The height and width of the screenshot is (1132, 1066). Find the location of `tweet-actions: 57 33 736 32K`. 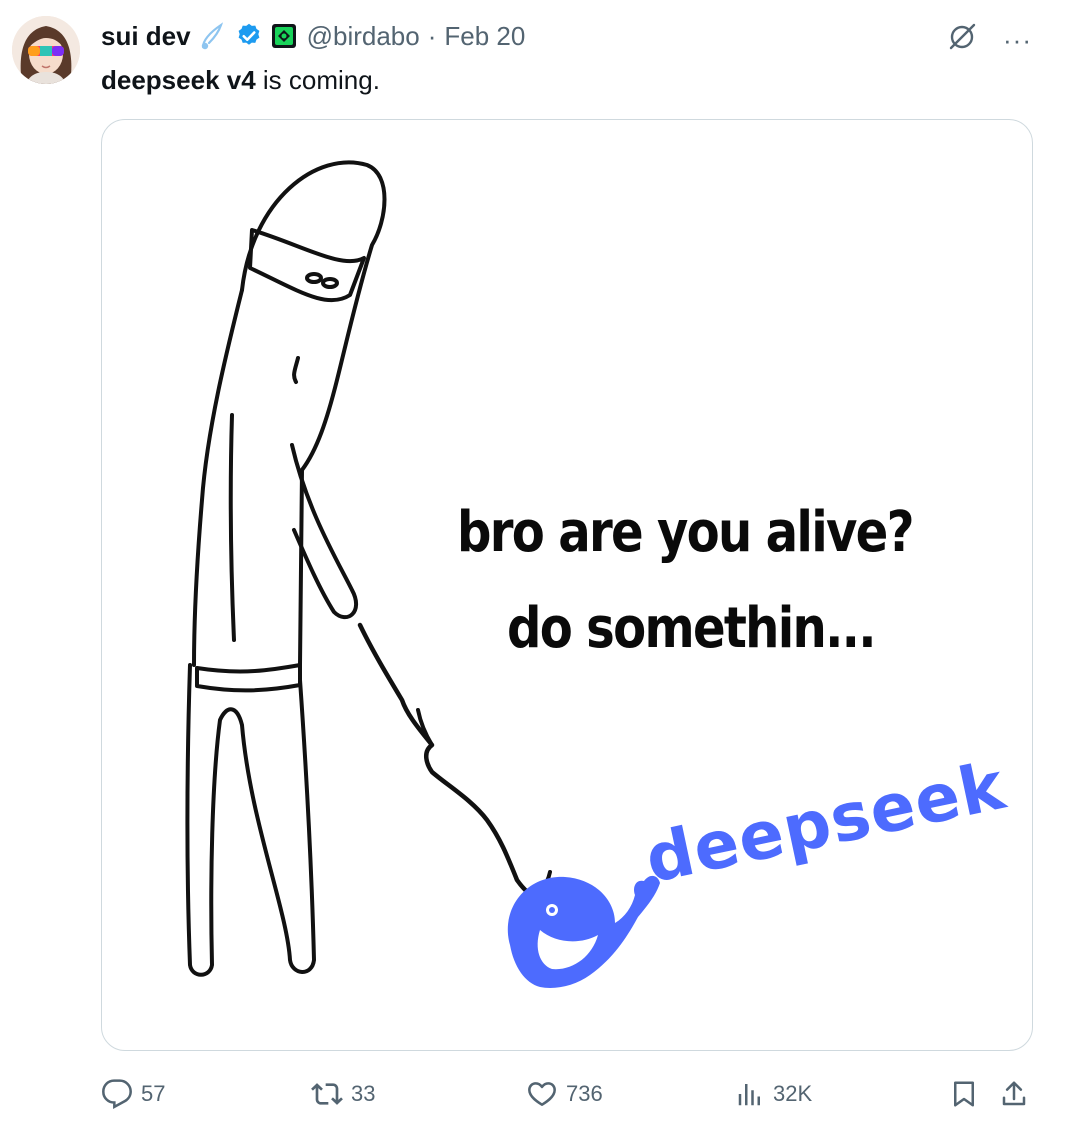

tweet-actions: 57 33 736 32K is located at coordinates (567, 1094).